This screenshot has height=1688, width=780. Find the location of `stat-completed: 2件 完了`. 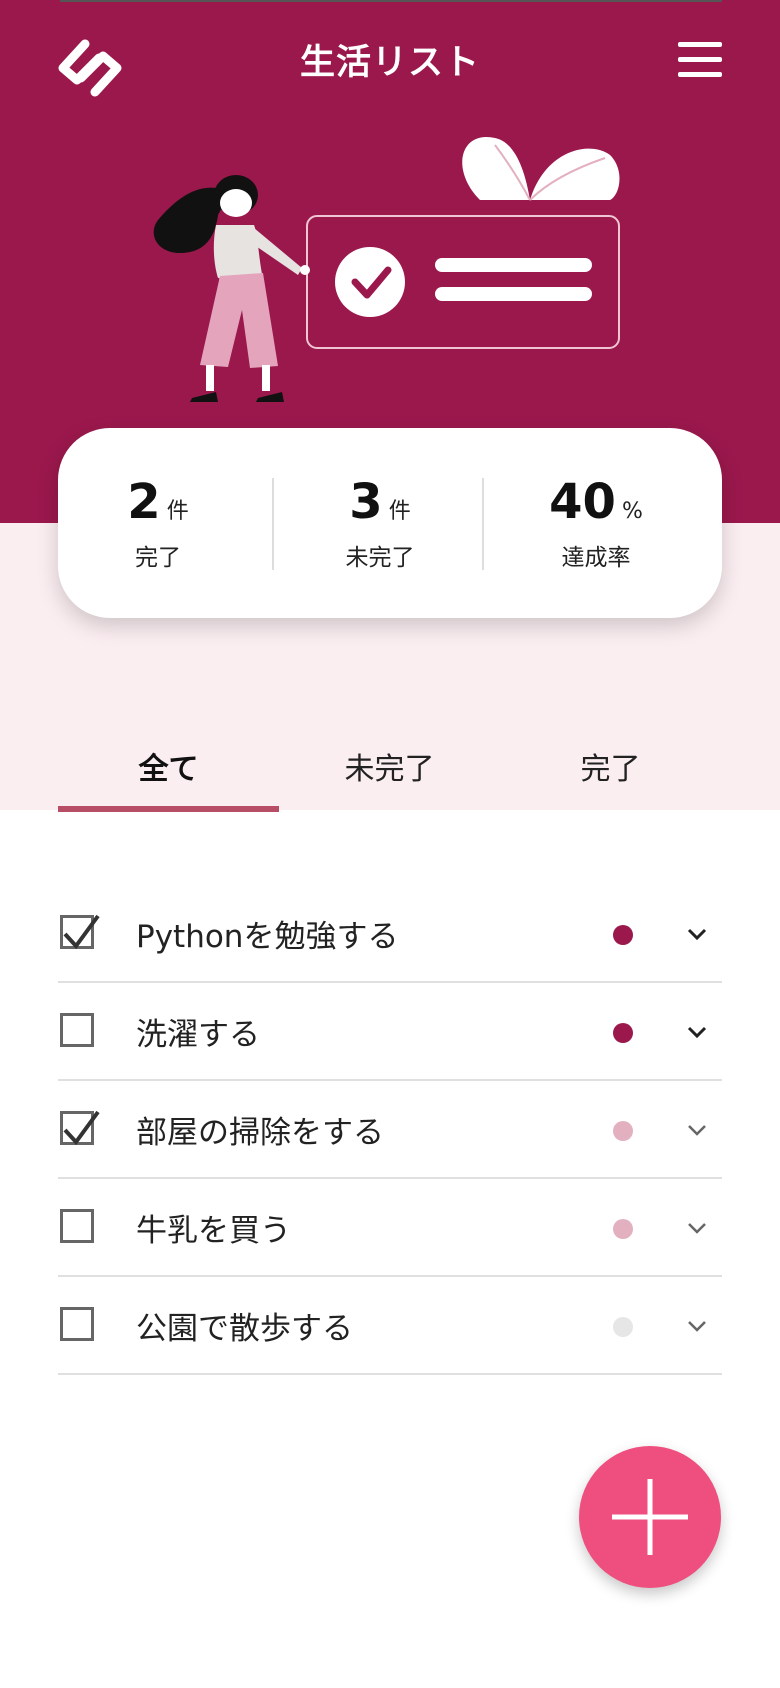

stat-completed: 2件 完了 is located at coordinates (158, 525).